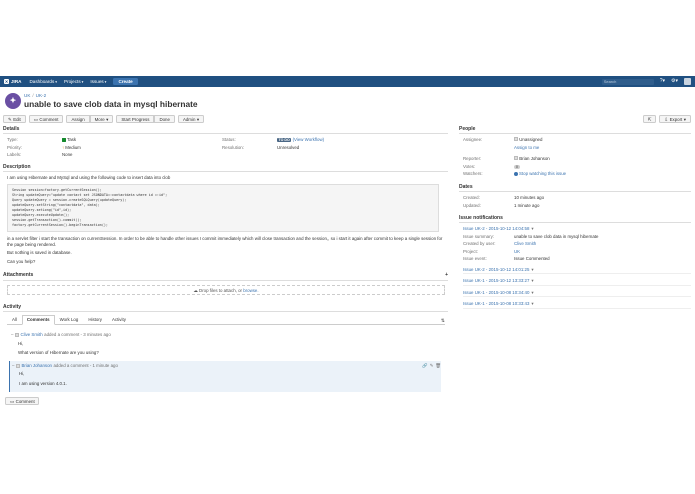 This screenshot has height=494, width=695. Describe the element at coordinates (469, 166) in the screenshot. I see `votes-label: Votes:` at that location.